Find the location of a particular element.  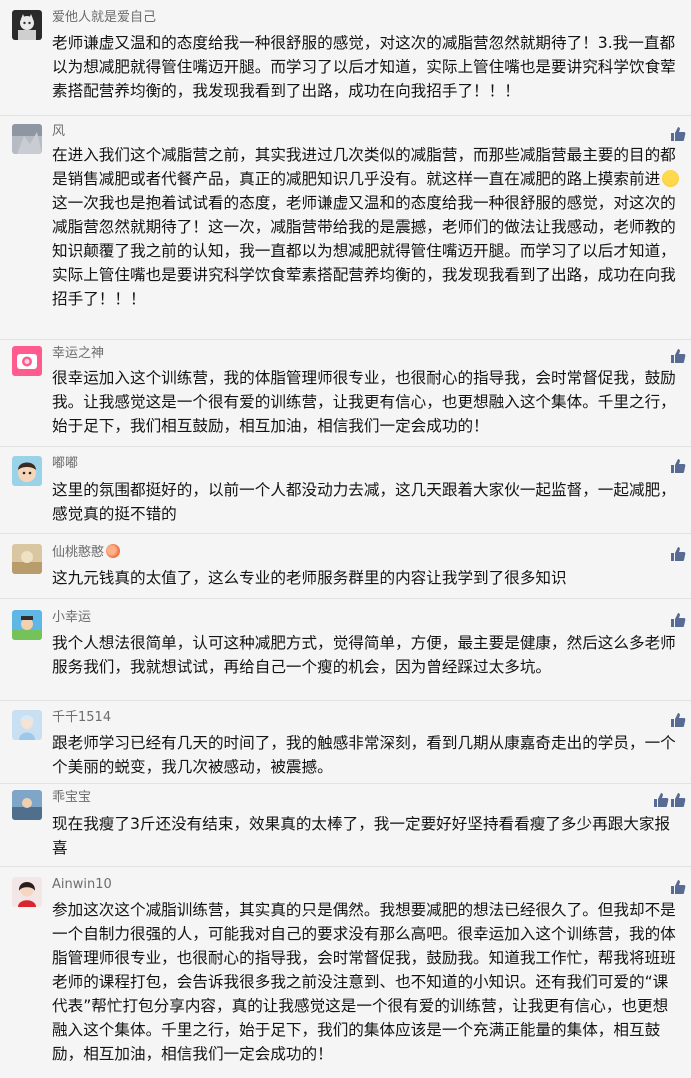

commenter-name: 仙桃憨憨 is located at coordinates (86, 552).